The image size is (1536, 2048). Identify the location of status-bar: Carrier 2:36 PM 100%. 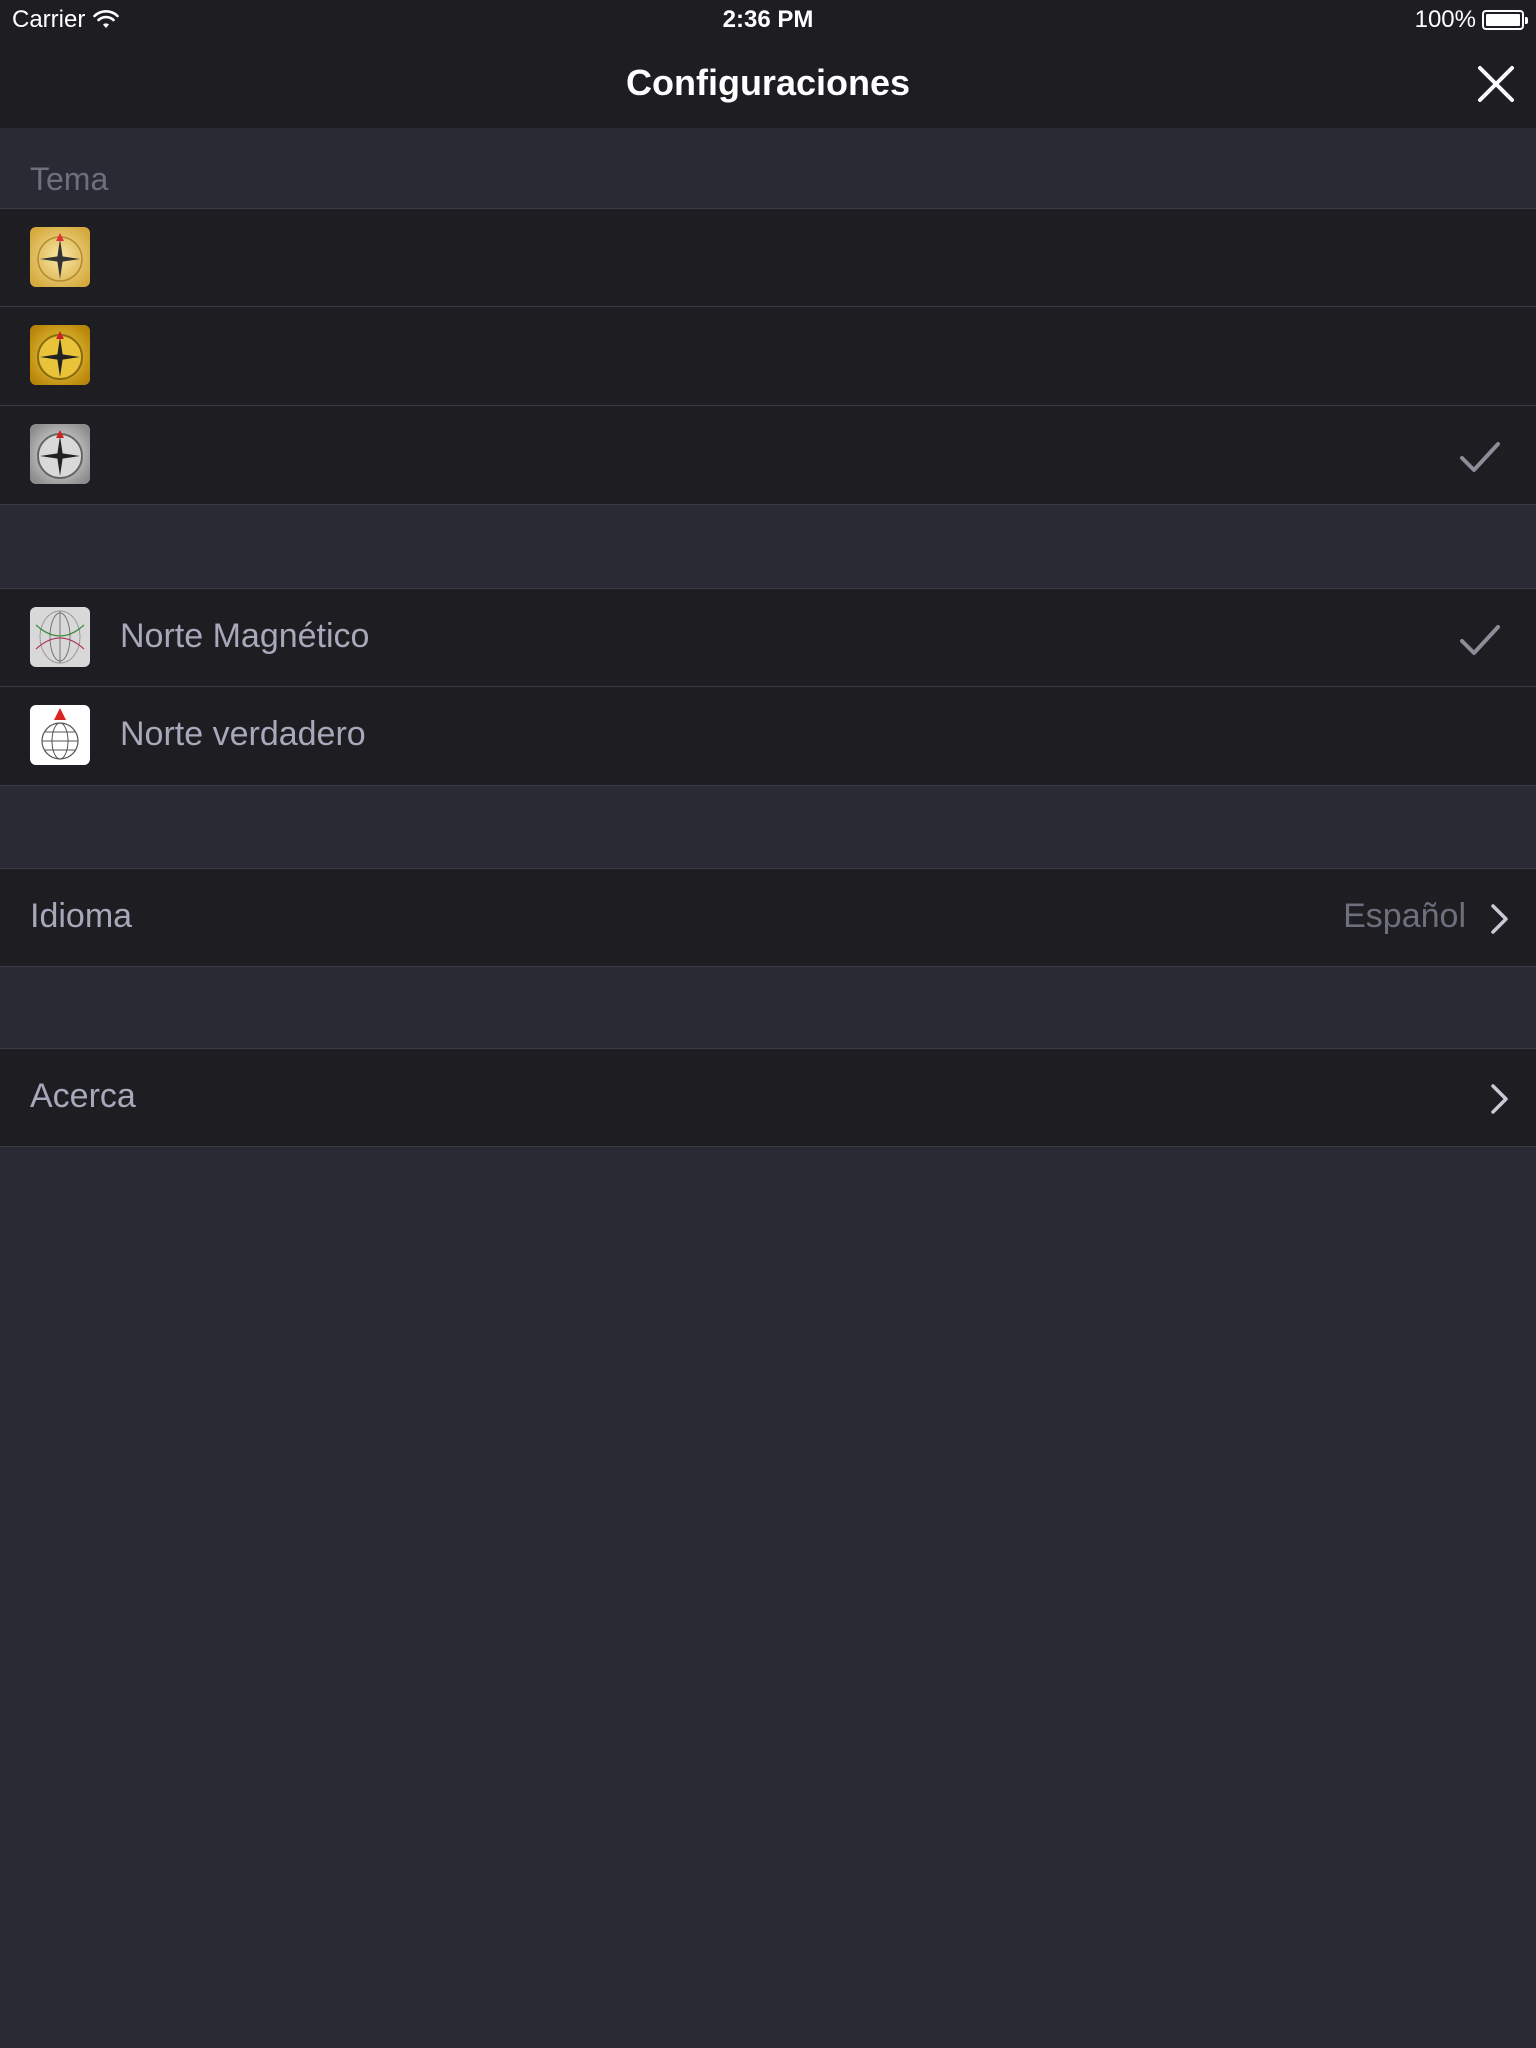
(768, 20).